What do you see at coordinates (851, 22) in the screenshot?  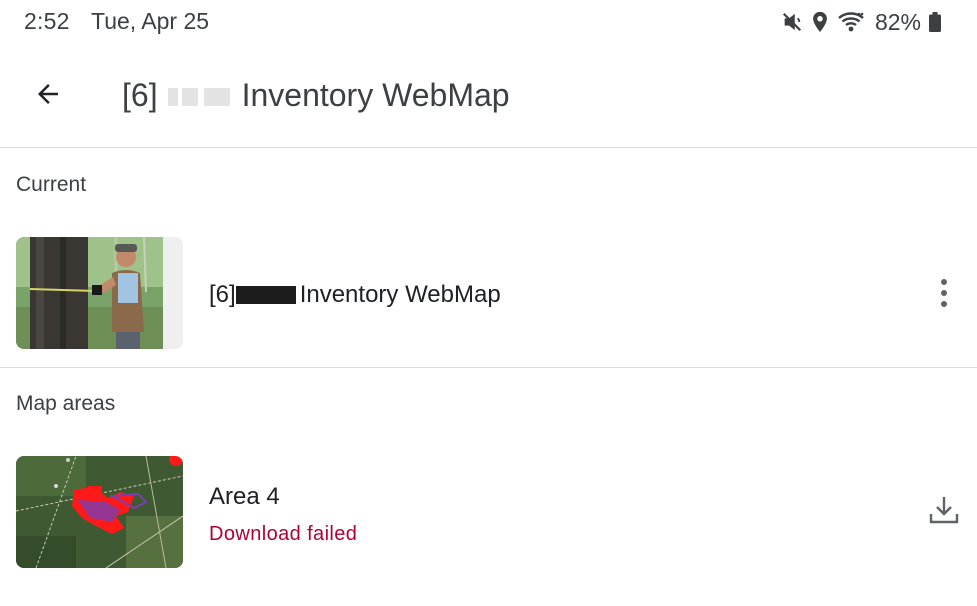 I see `wifi-icon` at bounding box center [851, 22].